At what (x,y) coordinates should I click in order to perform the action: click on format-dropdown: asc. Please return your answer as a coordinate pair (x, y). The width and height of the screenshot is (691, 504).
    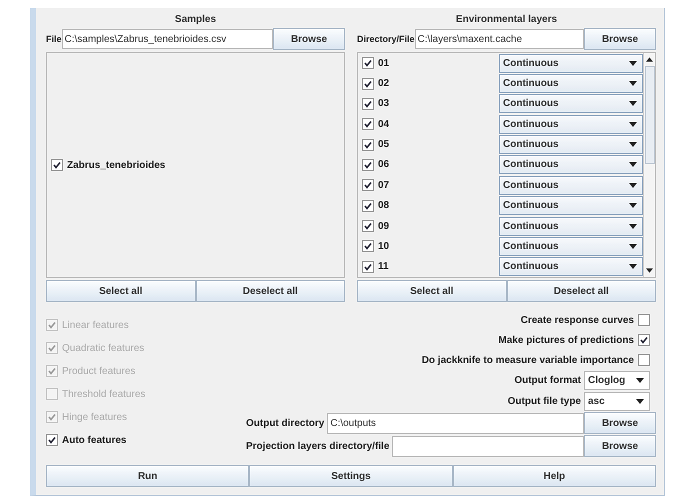
    Looking at the image, I should click on (617, 401).